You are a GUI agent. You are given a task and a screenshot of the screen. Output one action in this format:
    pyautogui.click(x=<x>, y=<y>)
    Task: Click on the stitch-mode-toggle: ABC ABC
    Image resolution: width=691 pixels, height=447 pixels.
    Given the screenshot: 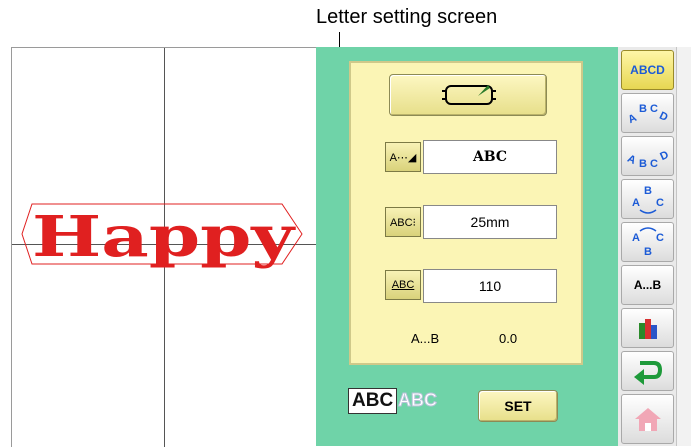 What is the action you would take?
    pyautogui.click(x=393, y=400)
    